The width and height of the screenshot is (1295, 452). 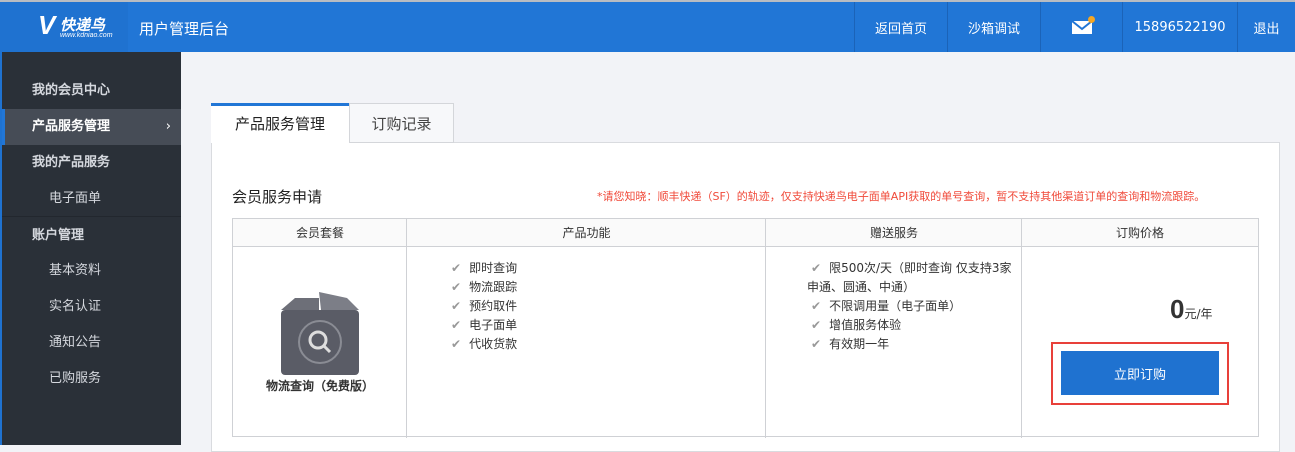 I want to click on list-item: ✔ 即时查询, so click(x=484, y=268).